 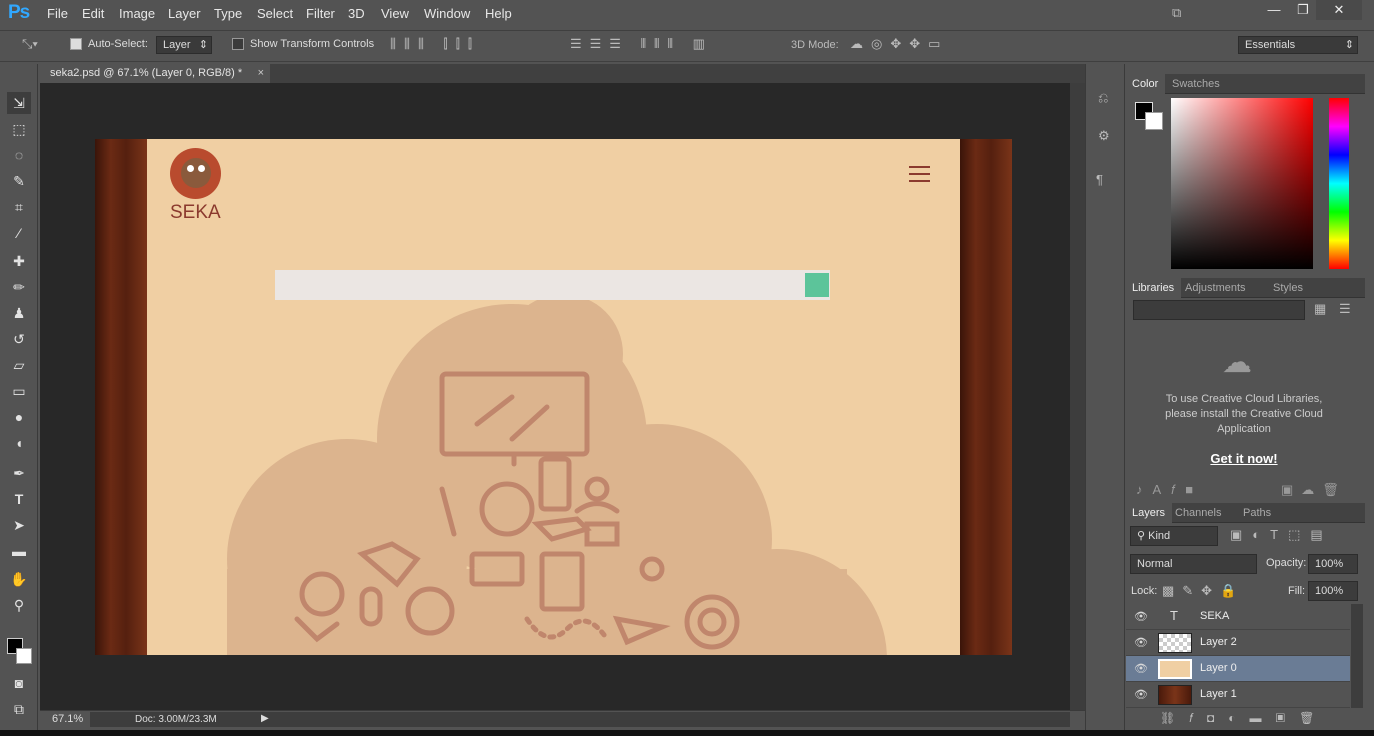 I want to click on distribute-icons: ☰☰☰ ⫴⫴⫴ ▥, so click(x=641, y=44).